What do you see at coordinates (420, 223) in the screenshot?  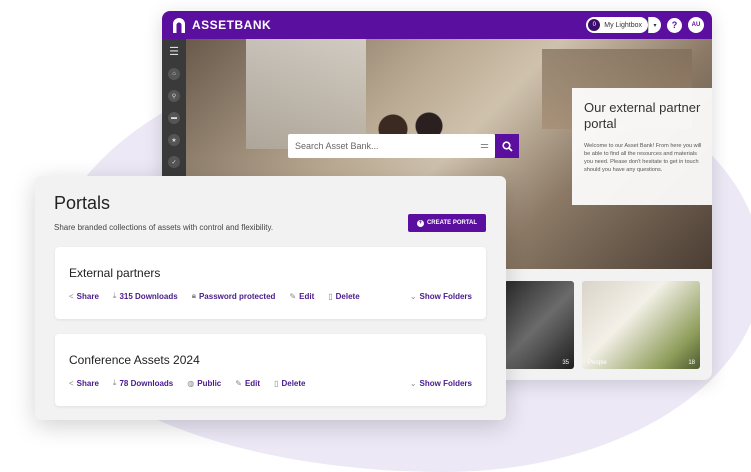 I see `plus-icon: +` at bounding box center [420, 223].